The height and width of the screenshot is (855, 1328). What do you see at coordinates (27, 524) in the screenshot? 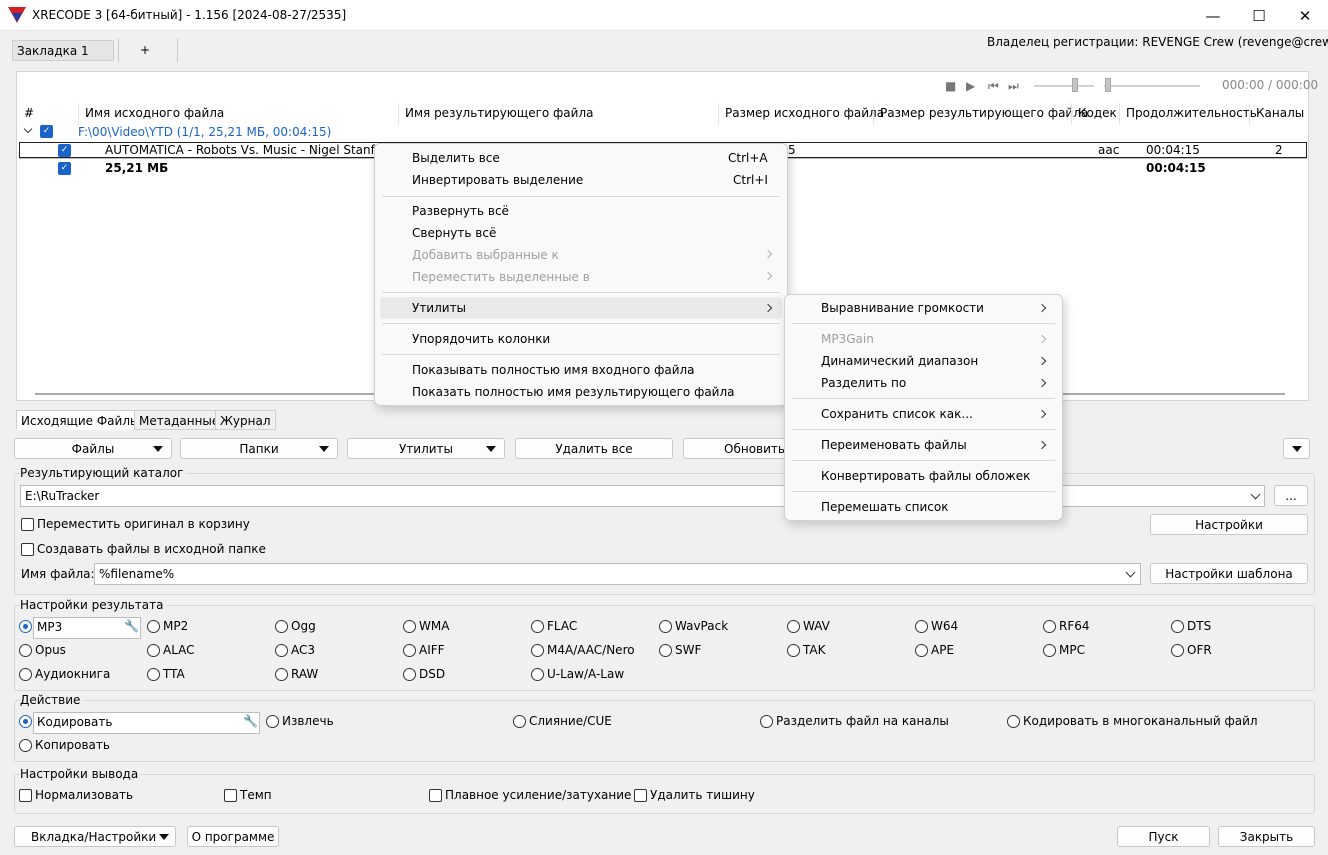
I see `move-original-checkbox` at bounding box center [27, 524].